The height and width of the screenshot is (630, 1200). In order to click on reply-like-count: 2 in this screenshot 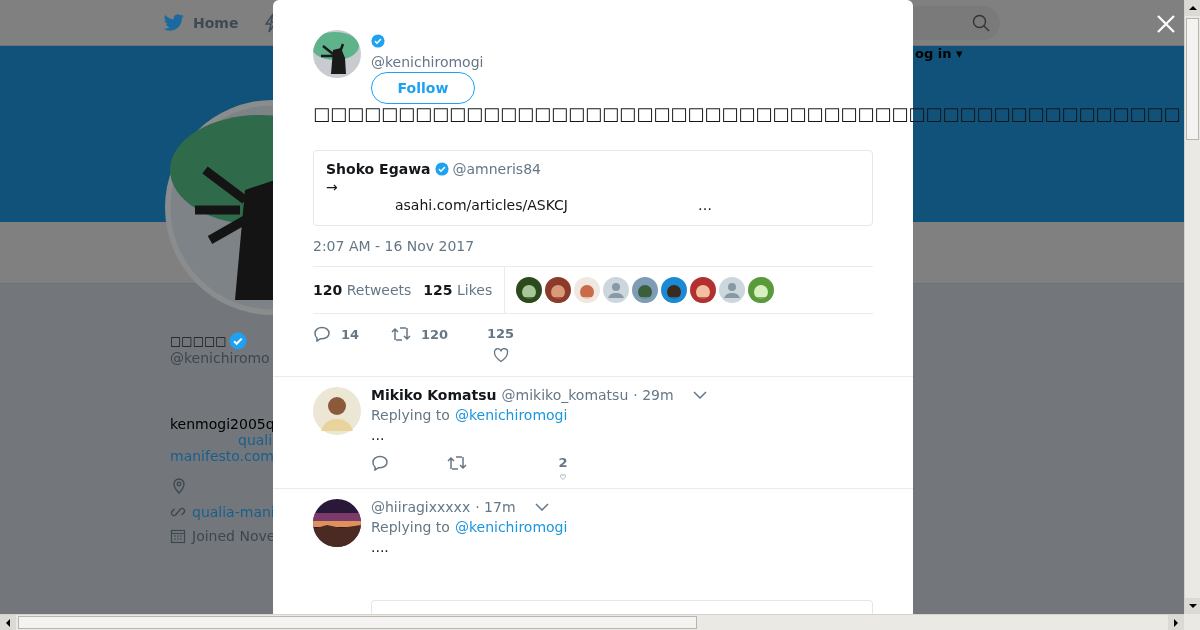, I will do `click(563, 462)`.